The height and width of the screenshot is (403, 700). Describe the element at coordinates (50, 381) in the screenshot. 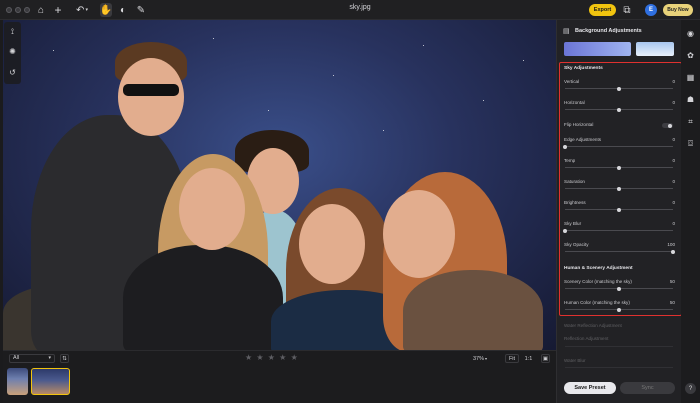

I see `thumbnail-2-selected` at that location.